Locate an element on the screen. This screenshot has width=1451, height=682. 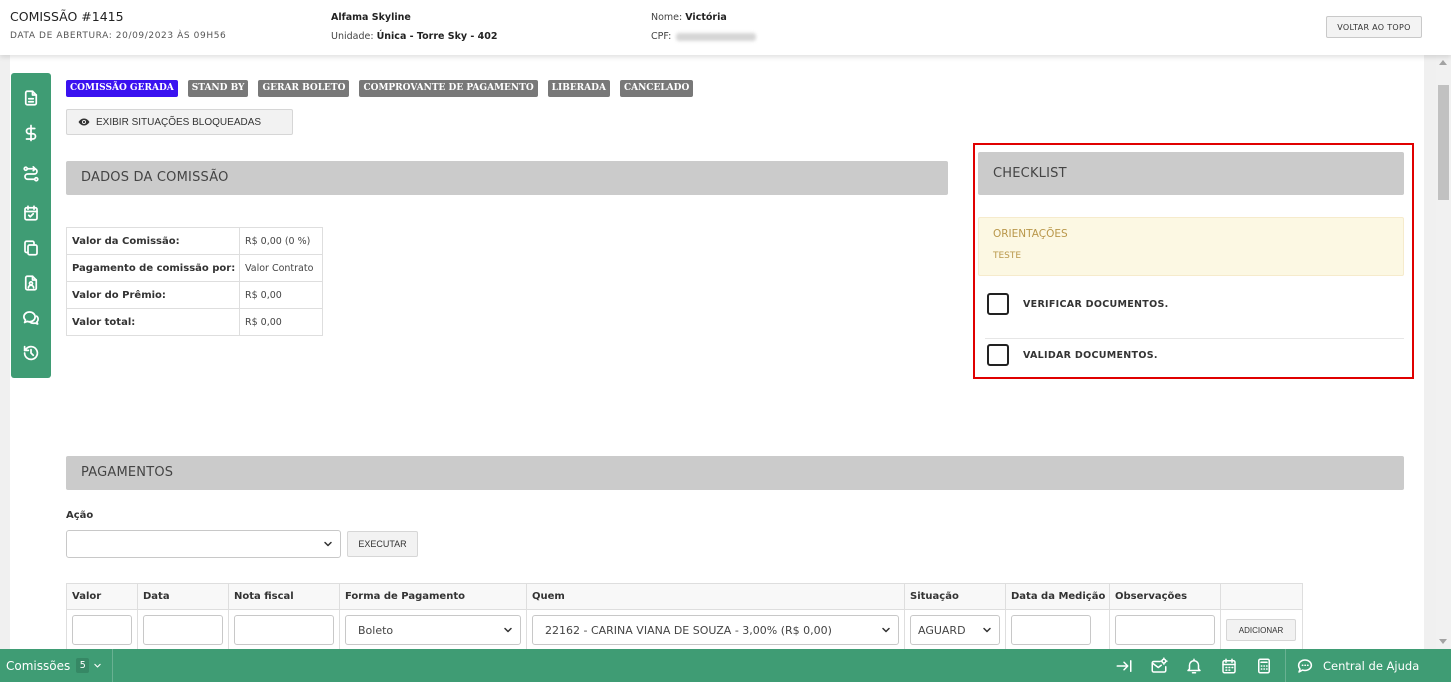
bottom-bar: Comissões 5 Central de Ajuda is located at coordinates (725, 665).